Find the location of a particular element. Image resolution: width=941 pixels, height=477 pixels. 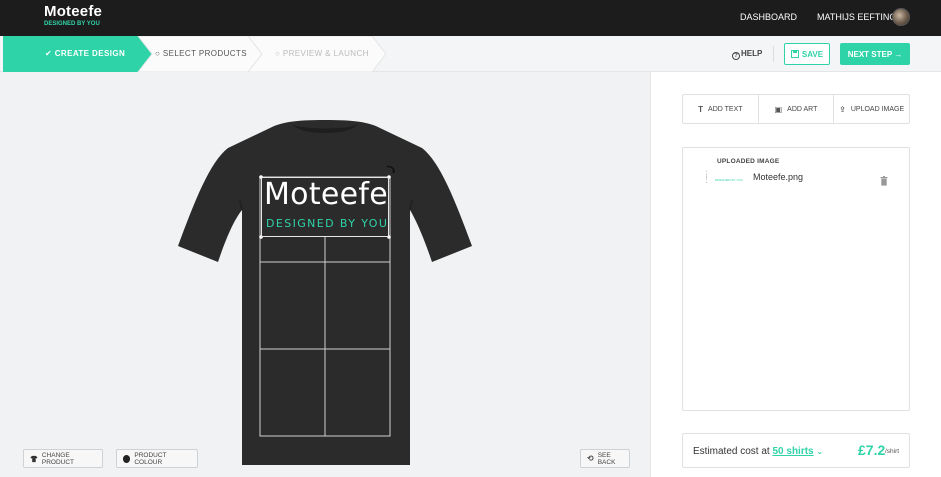

cost-label: Estimated cost at 50 shirts ⌄ is located at coordinates (758, 451).